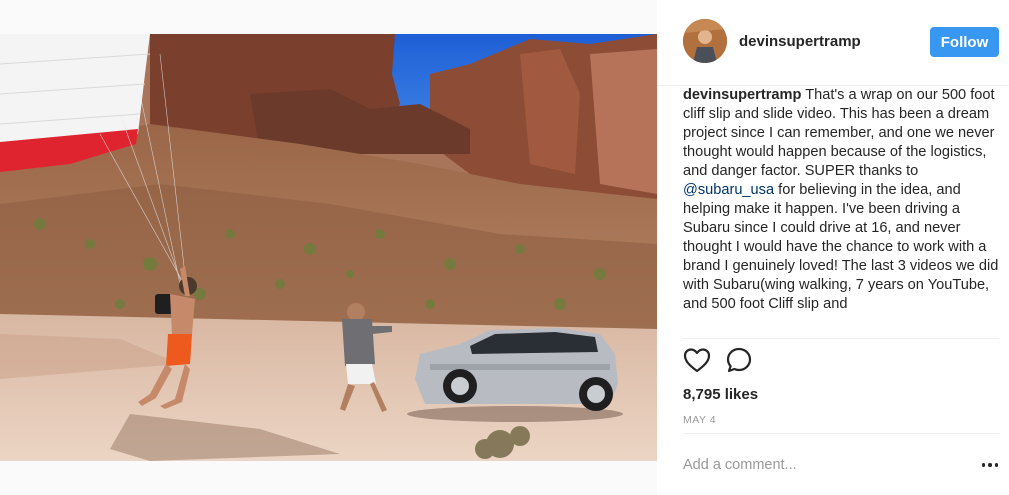 The image size is (1009, 495). Describe the element at coordinates (742, 95) in the screenshot. I see `caption-username: devinsupertramp` at that location.